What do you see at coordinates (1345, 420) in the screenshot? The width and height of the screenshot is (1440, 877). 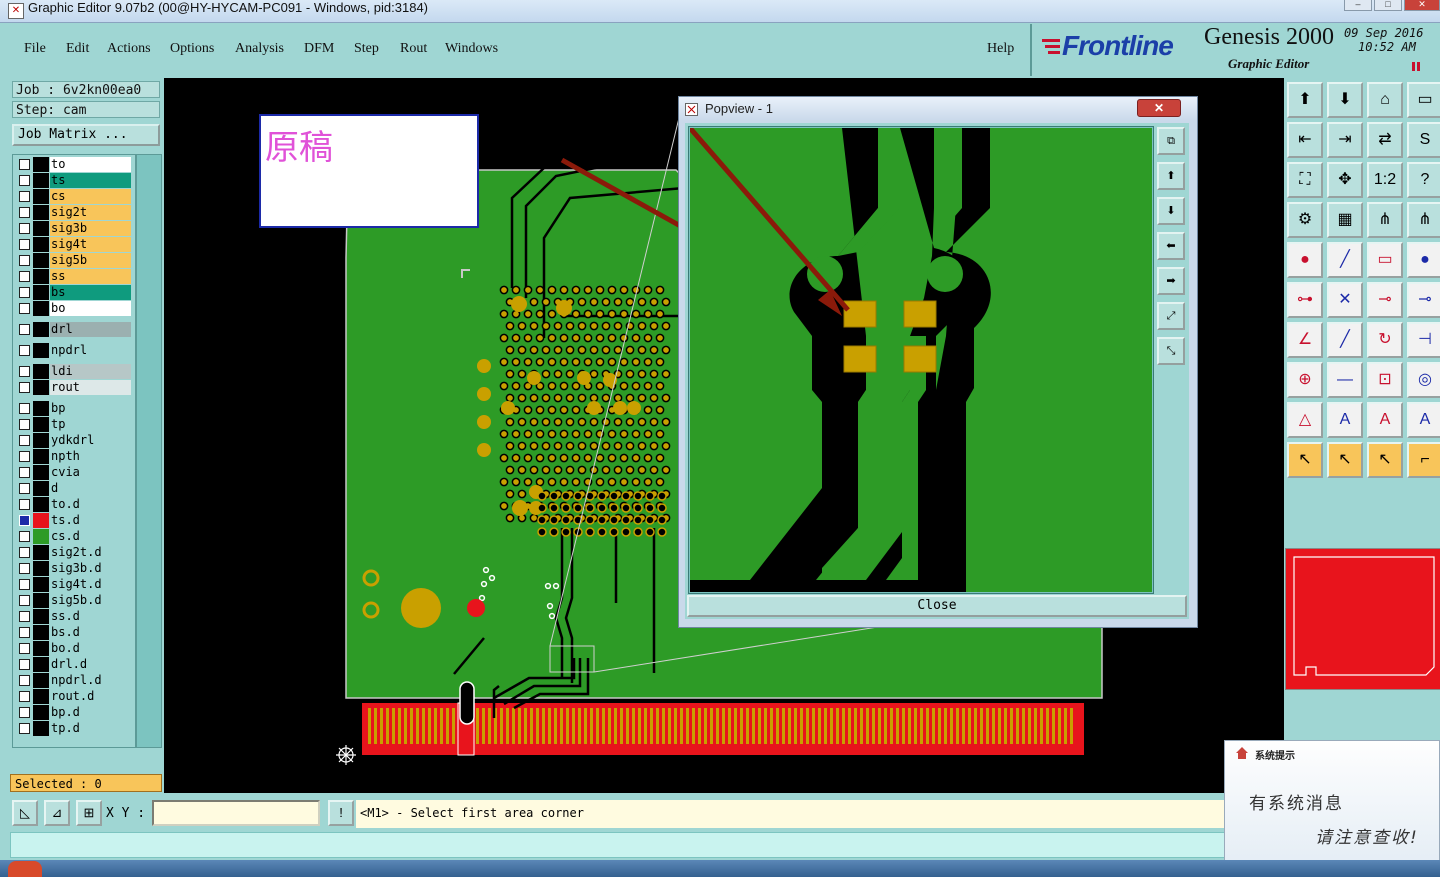 I see `text-icon: A` at bounding box center [1345, 420].